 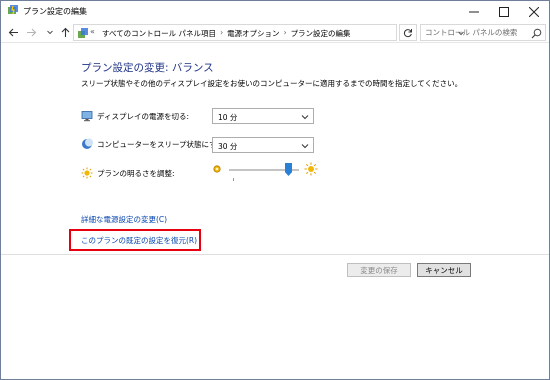 I want to click on power-options-icon, so click(x=13, y=10).